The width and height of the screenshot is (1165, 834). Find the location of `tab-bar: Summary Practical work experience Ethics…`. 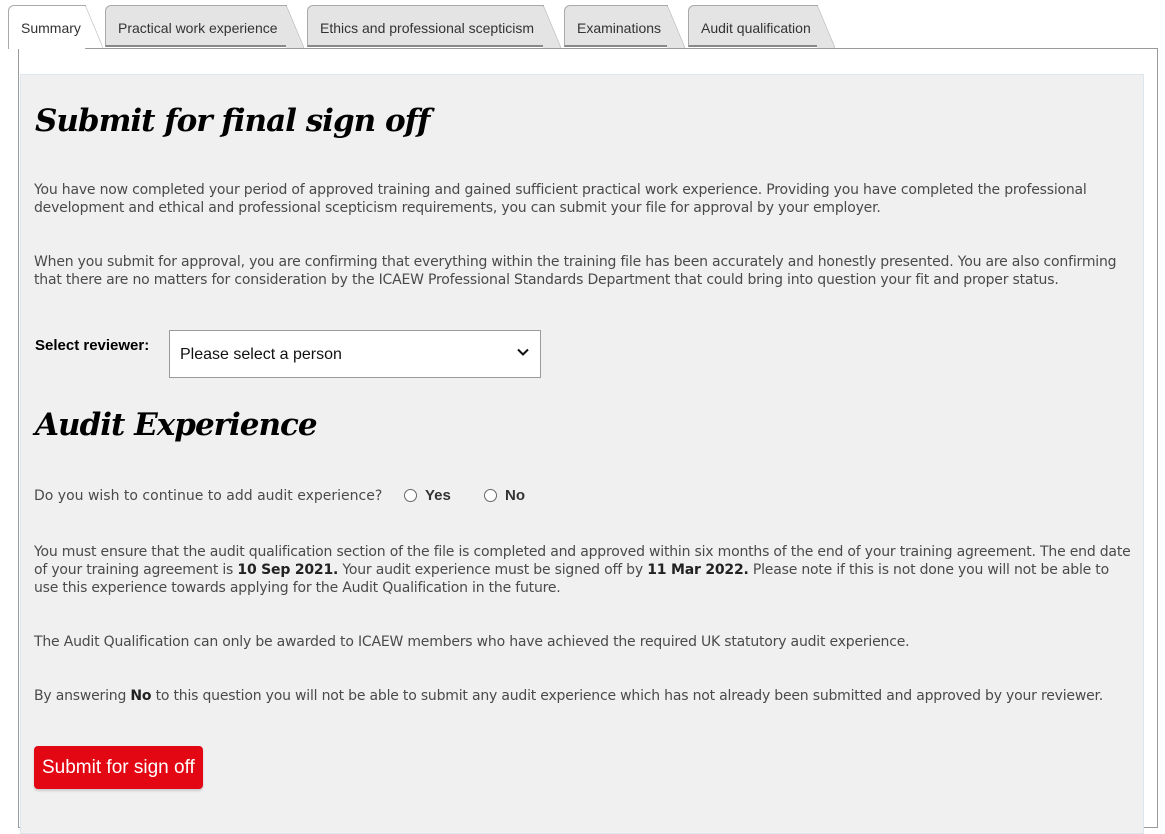

tab-bar: Summary Practical work experience Ethics… is located at coordinates (583, 27).